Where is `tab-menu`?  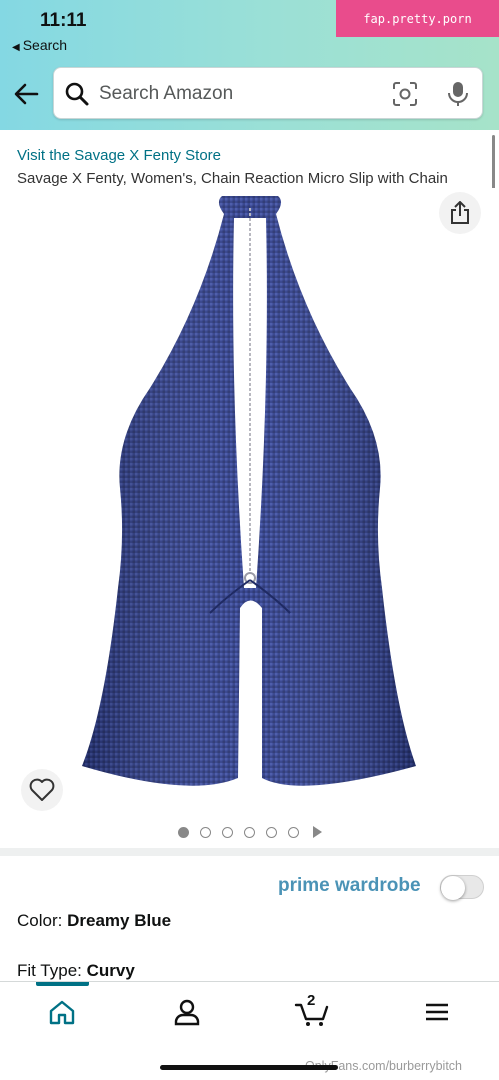 tab-menu is located at coordinates (437, 1012).